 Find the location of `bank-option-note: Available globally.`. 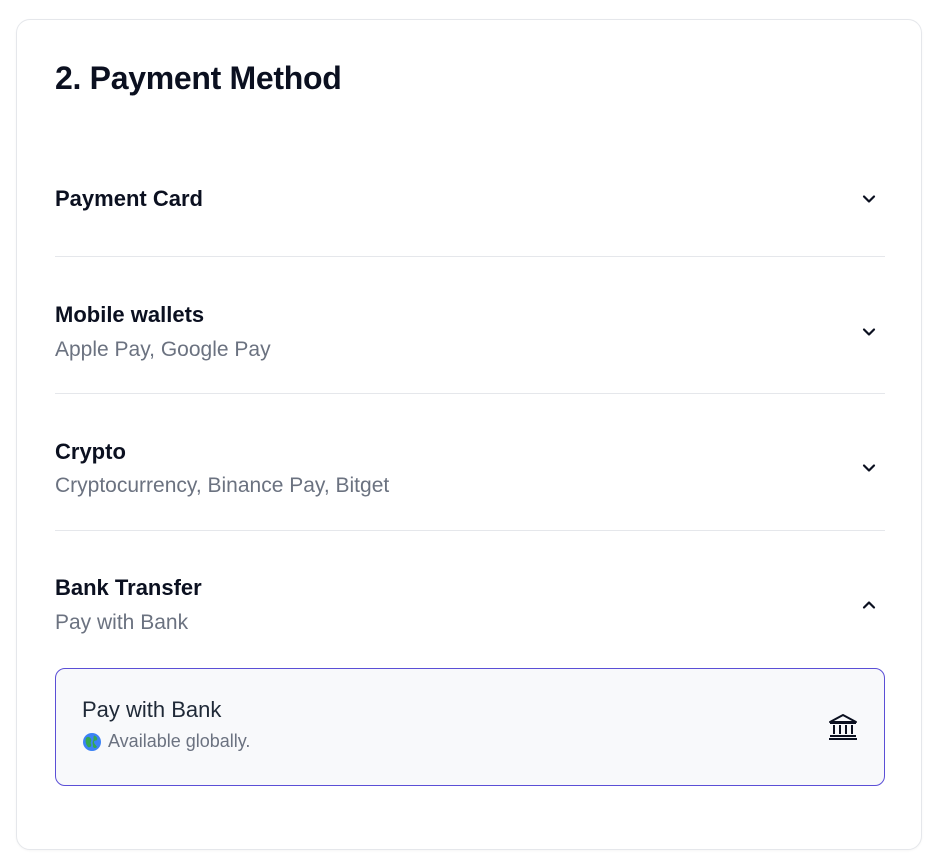

bank-option-note: Available globally. is located at coordinates (166, 741).